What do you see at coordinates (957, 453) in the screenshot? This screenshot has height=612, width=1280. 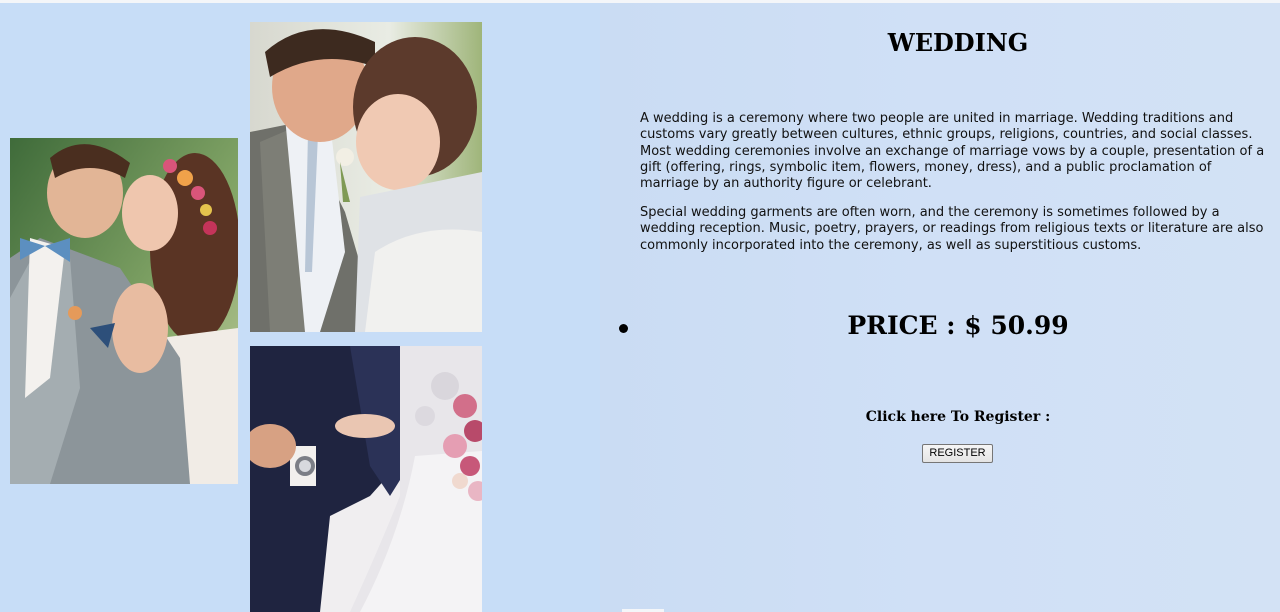 I see `register-button: REGISTER` at bounding box center [957, 453].